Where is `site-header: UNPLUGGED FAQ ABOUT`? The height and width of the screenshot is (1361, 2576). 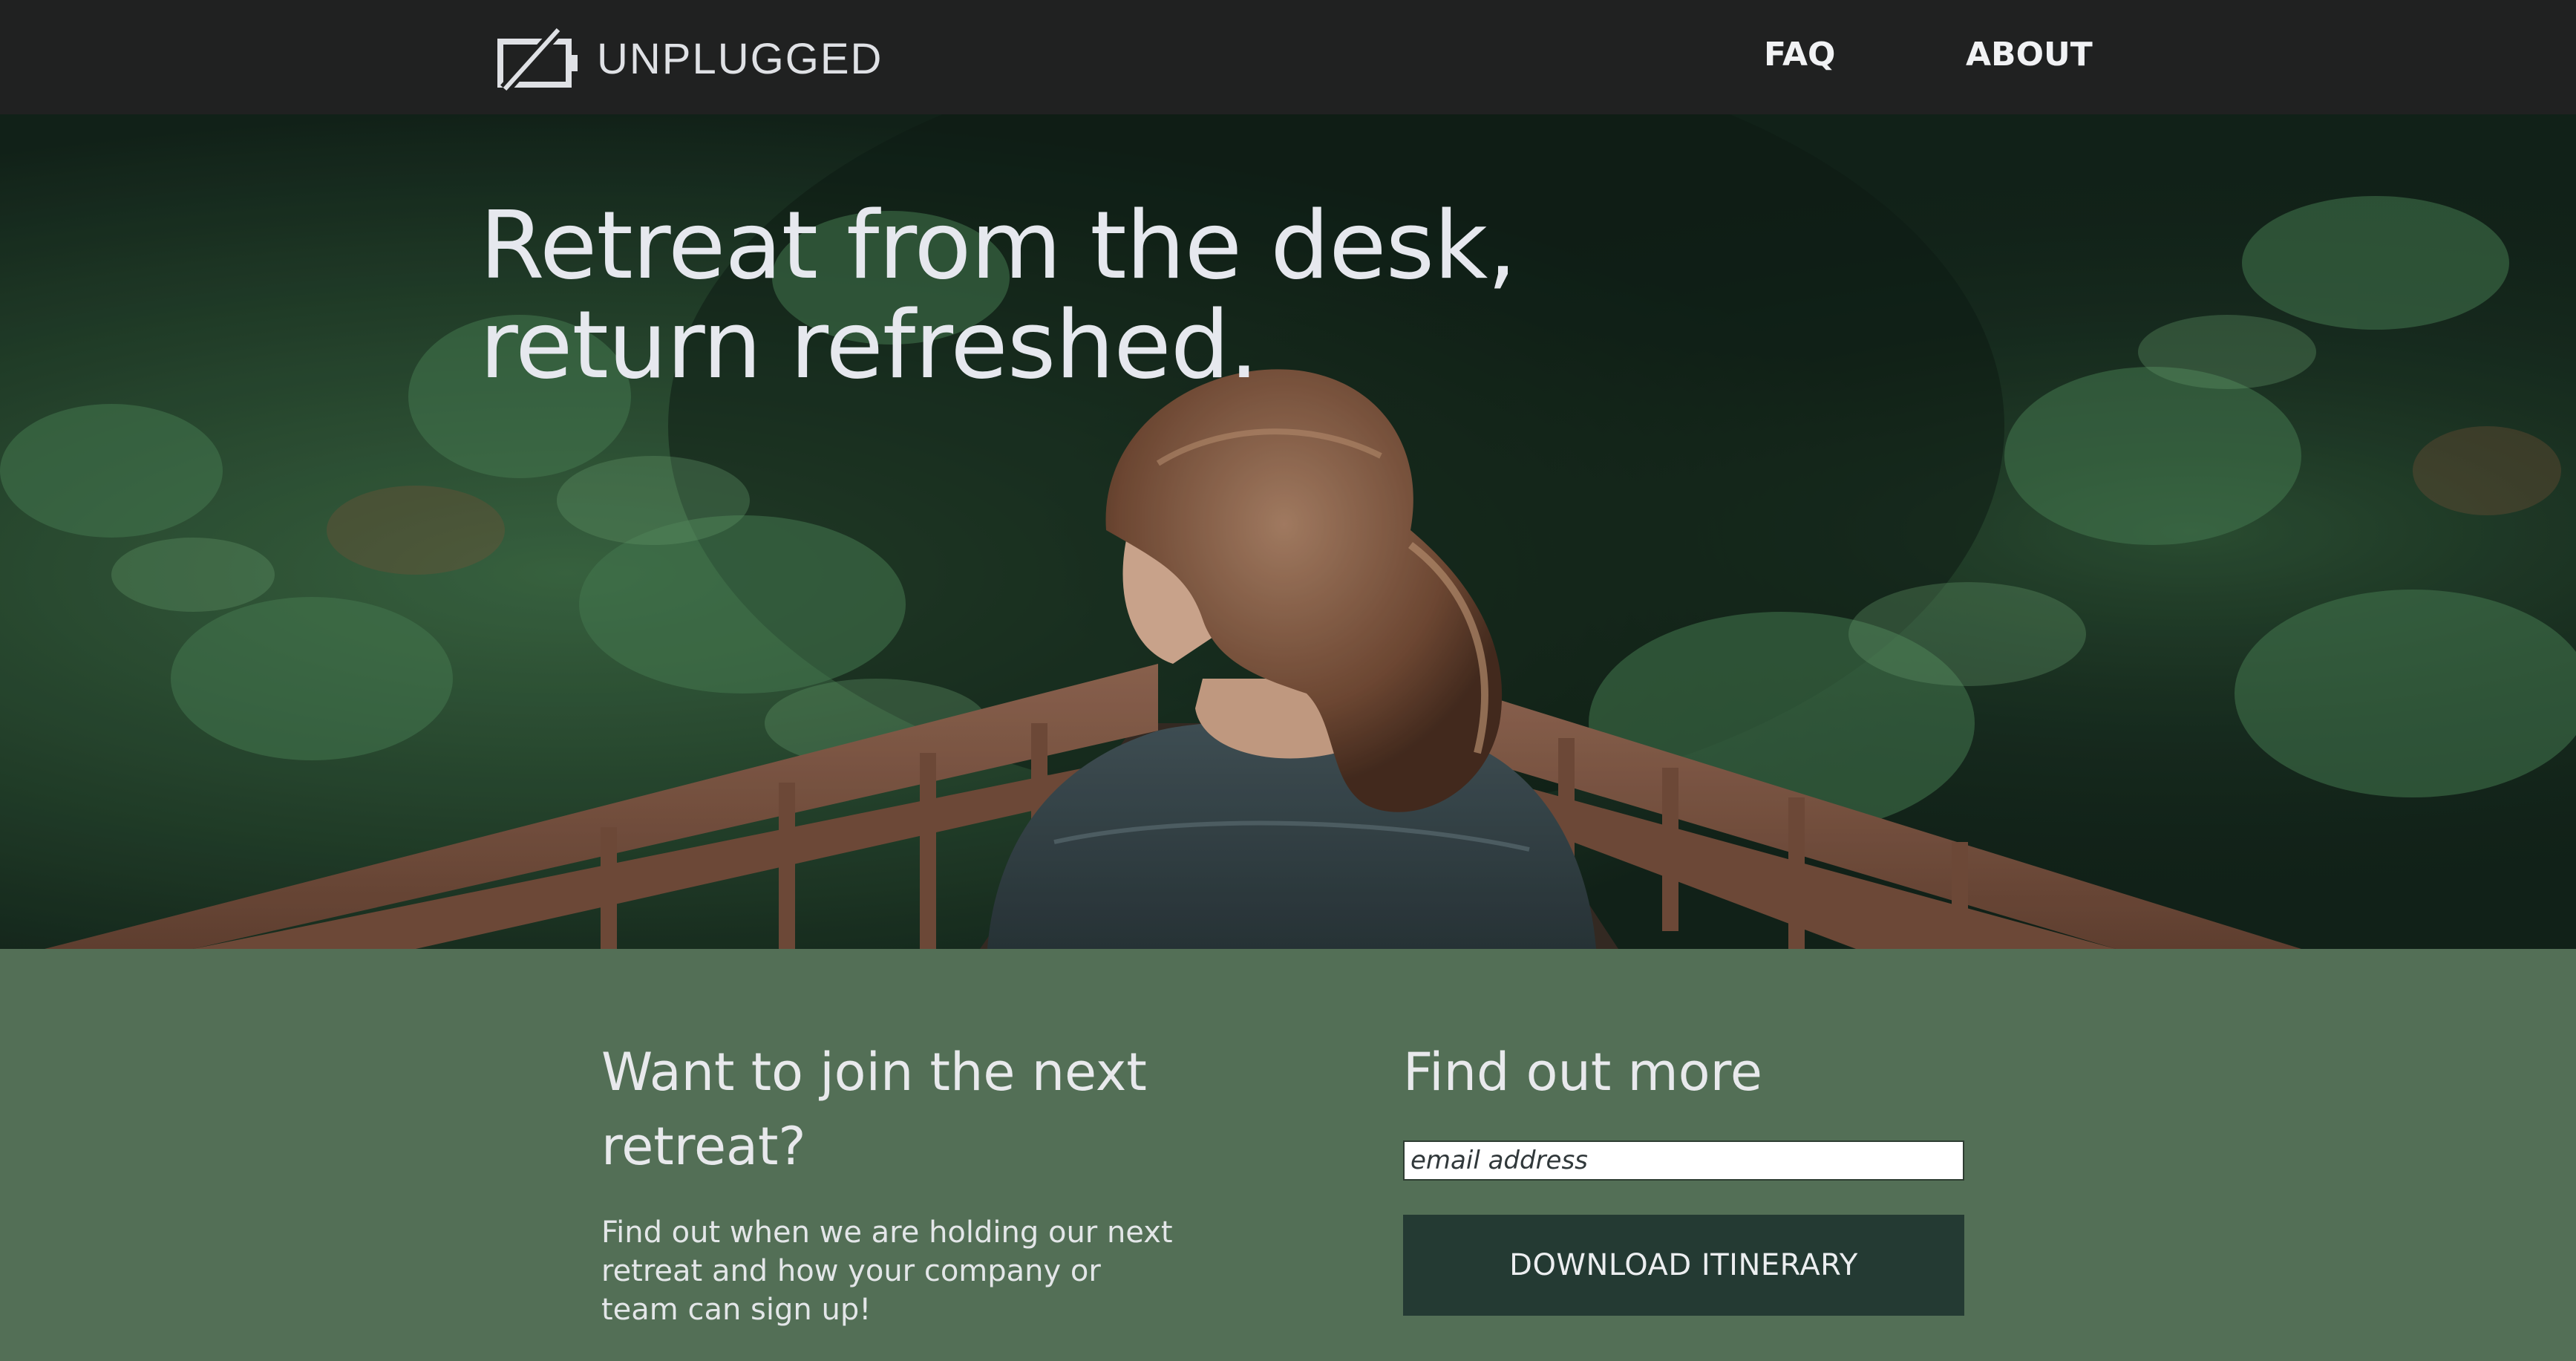 site-header: UNPLUGGED FAQ ABOUT is located at coordinates (1288, 57).